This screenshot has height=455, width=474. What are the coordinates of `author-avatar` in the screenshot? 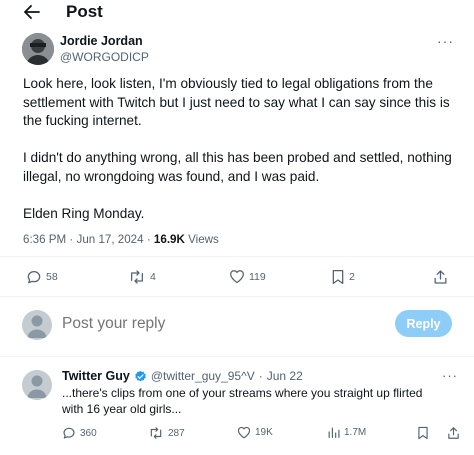 It's located at (38, 49).